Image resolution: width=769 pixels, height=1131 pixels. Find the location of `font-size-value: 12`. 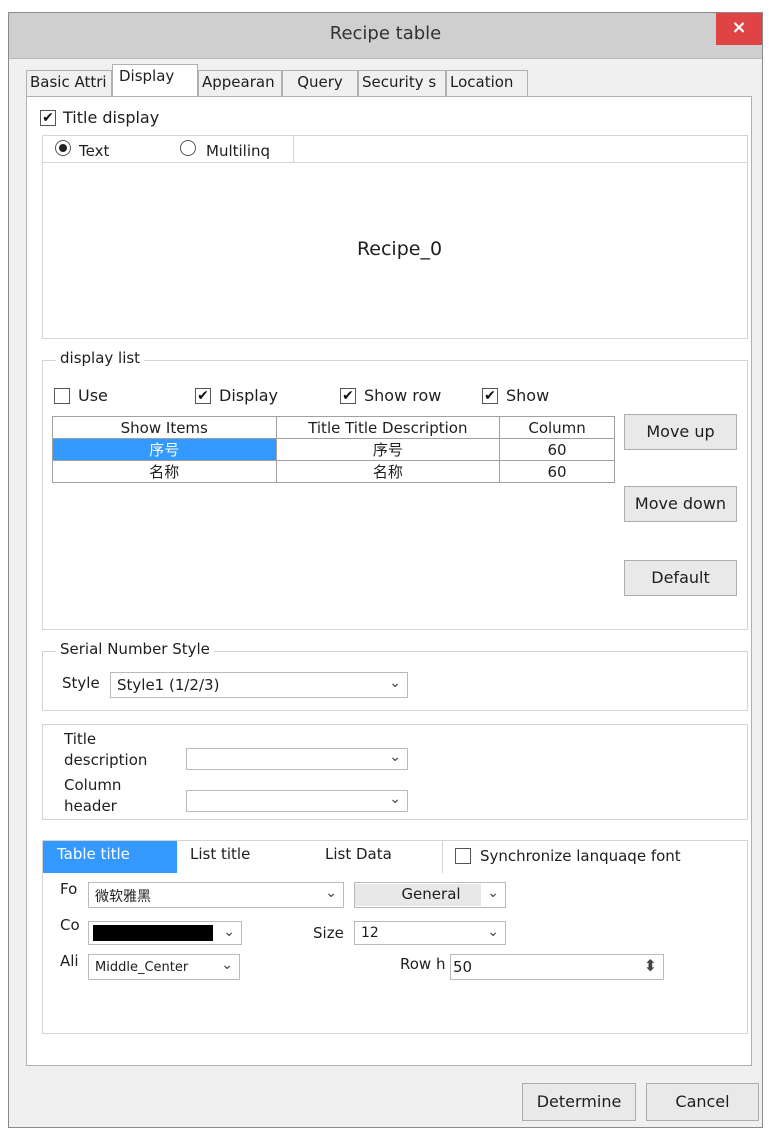

font-size-value: 12 is located at coordinates (370, 933).